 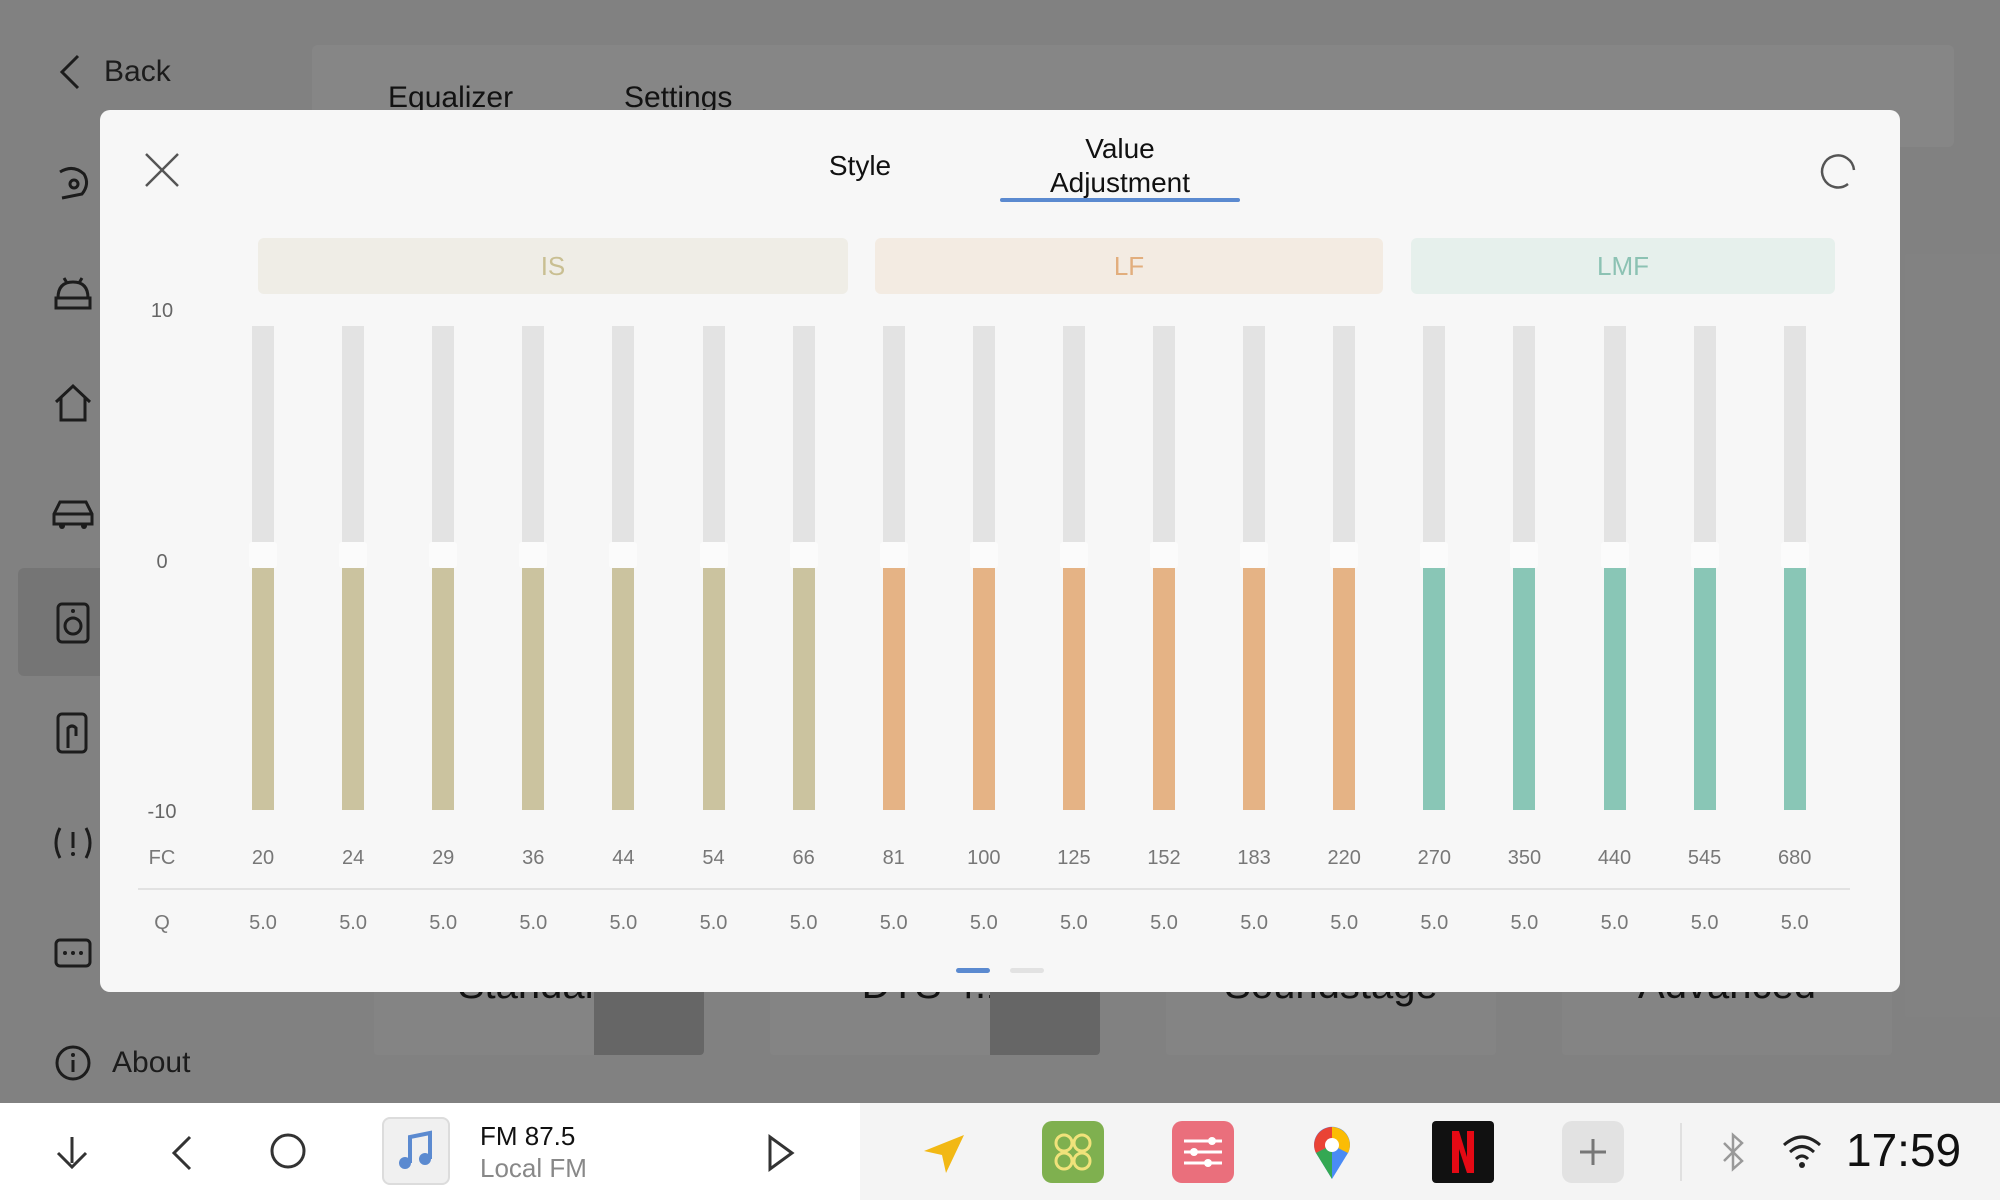 I want to click on tab-style: Style, so click(x=860, y=166).